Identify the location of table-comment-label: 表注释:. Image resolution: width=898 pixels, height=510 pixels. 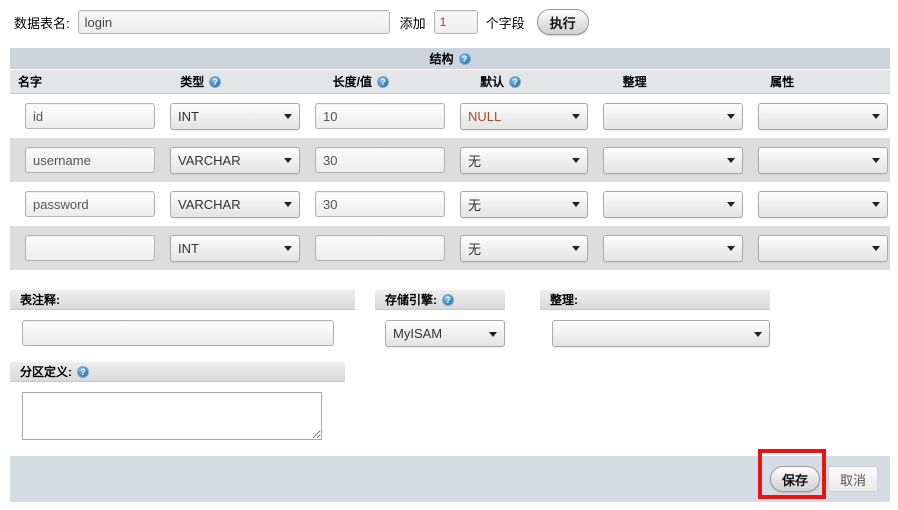
(40, 300).